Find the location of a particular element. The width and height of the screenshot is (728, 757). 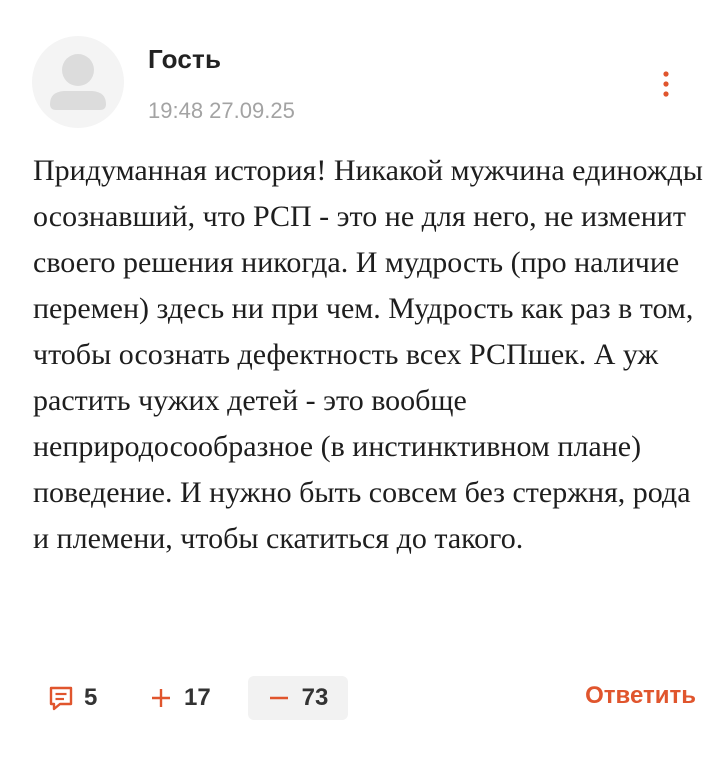

downvote-count: 73 is located at coordinates (315, 697).